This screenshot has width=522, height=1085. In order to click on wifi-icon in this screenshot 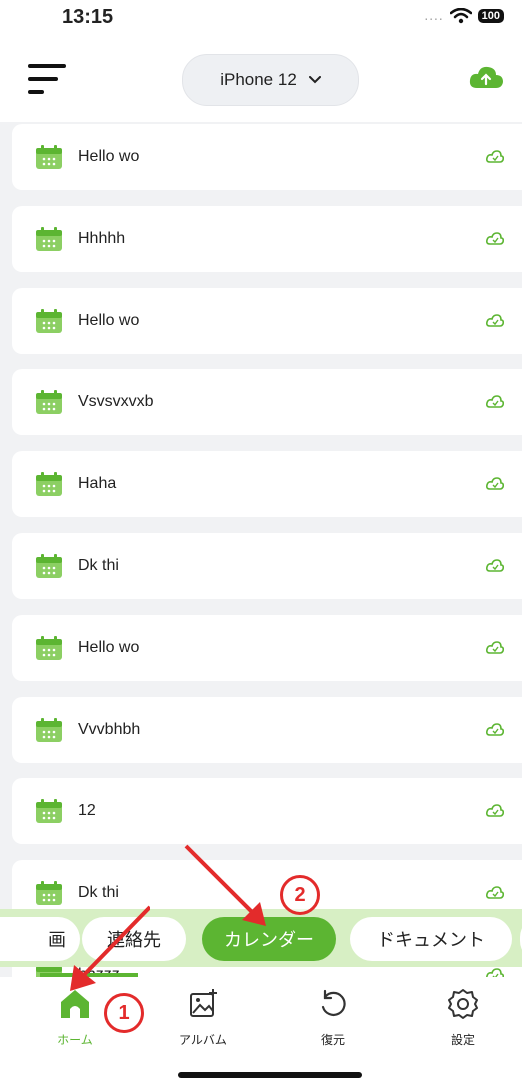, I will do `click(460, 16)`.